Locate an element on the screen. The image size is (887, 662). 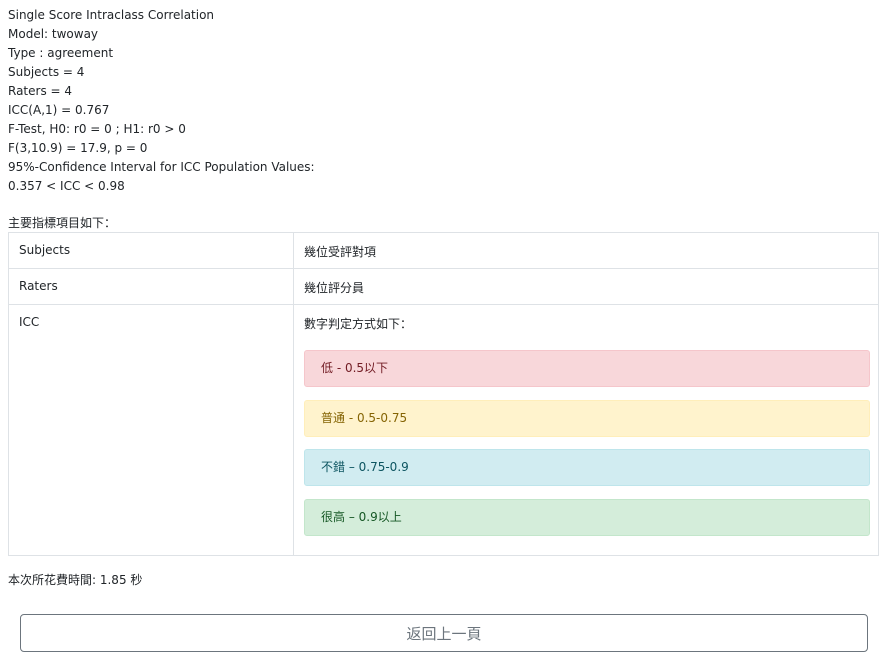
result-line: ICC(A,1) = 0.767 is located at coordinates (59, 110).